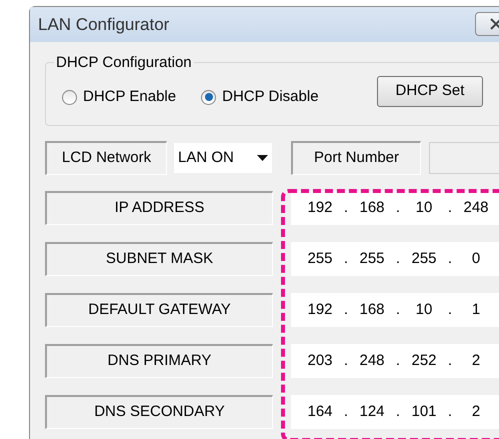 The width and height of the screenshot is (499, 439). I want to click on ip-address-field: 164 . 124 . 101 . 2, so click(395, 412).